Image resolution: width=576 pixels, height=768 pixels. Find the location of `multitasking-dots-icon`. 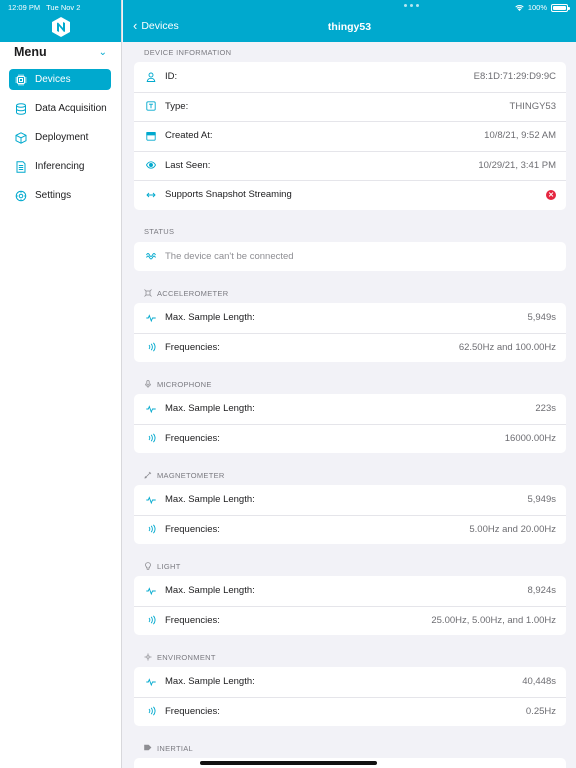

multitasking-dots-icon is located at coordinates (411, 5).